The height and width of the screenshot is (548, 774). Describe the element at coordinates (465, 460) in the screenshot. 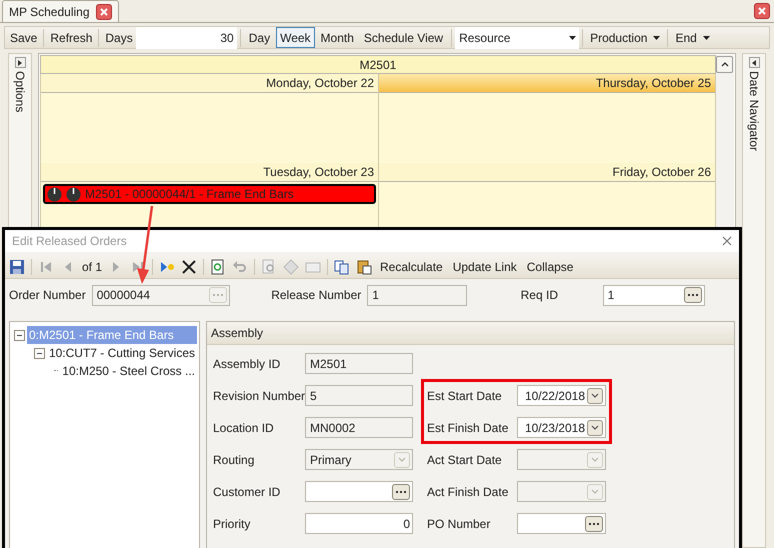

I see `field-label: Act Start Date` at that location.